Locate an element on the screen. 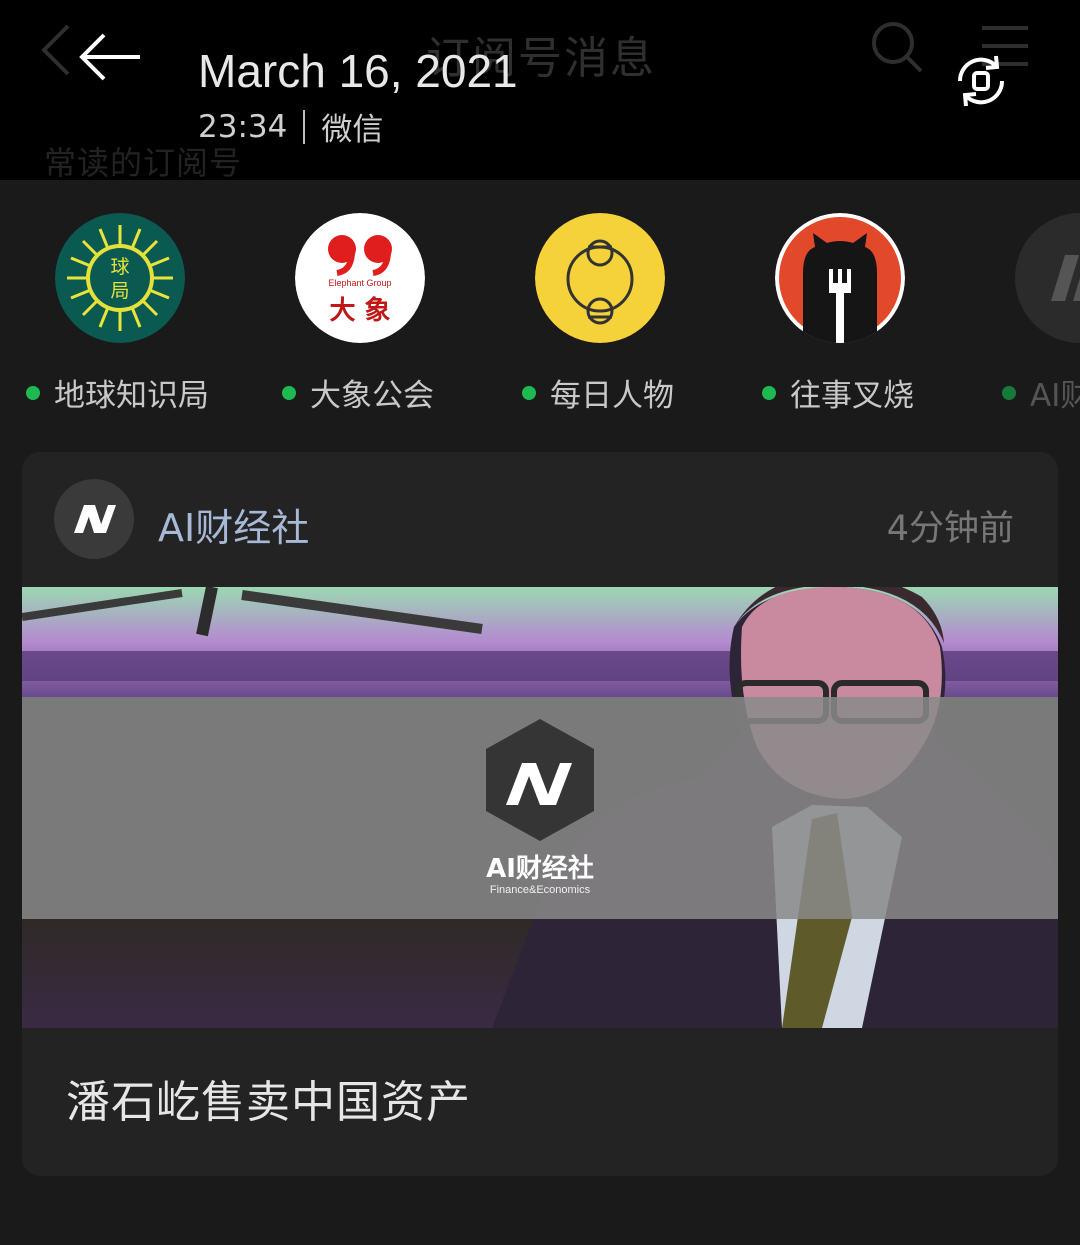 This screenshot has height=1245, width=1080. cover-logo-text: AI财经社 is located at coordinates (540, 868).